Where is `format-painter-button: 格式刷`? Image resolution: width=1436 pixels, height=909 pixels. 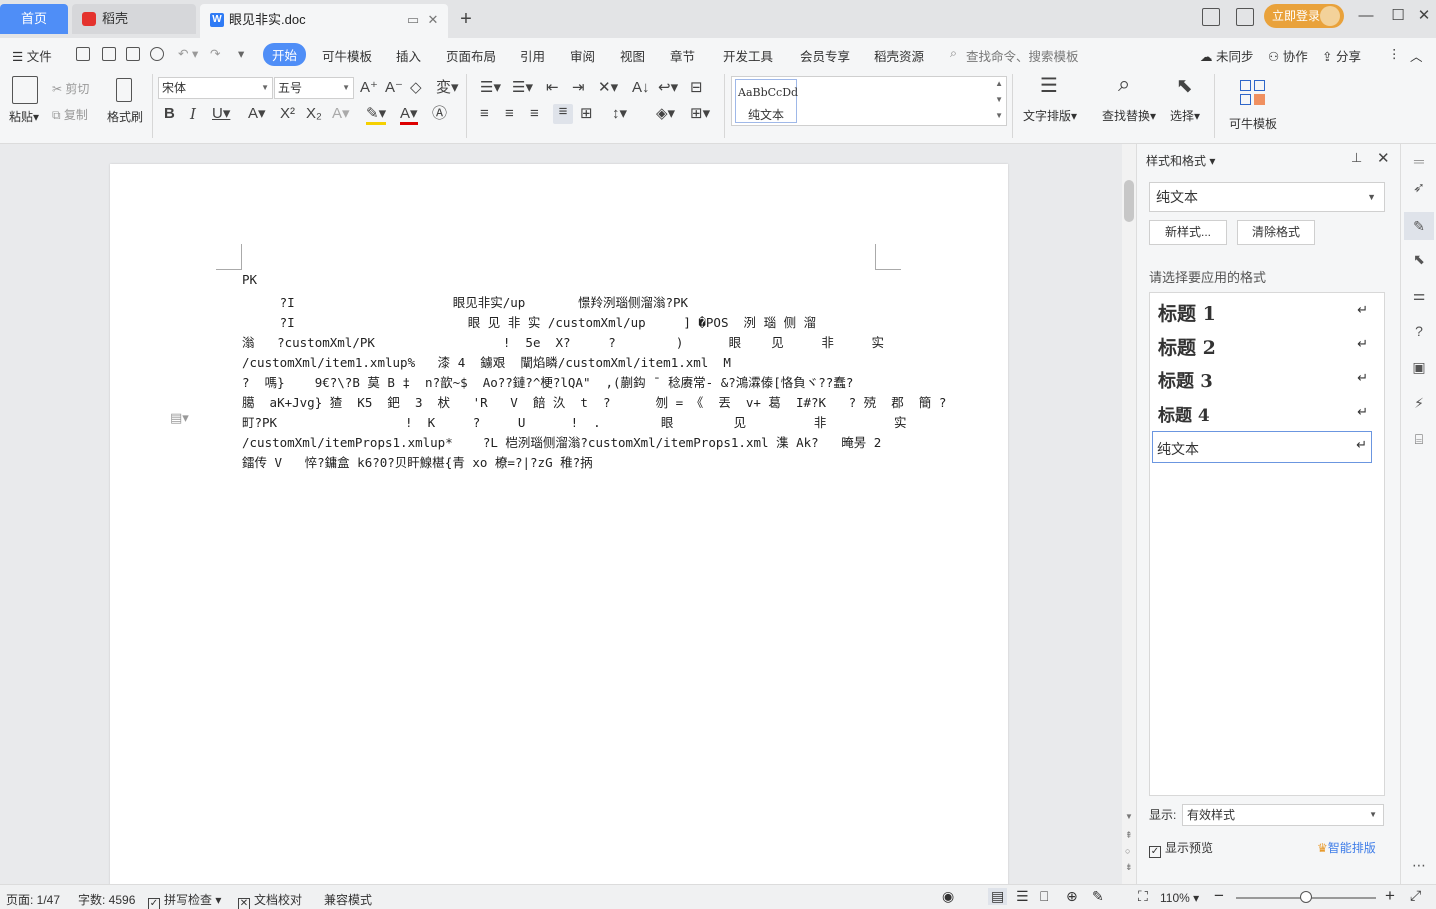
format-painter-button: 格式刷 is located at coordinates (125, 116).